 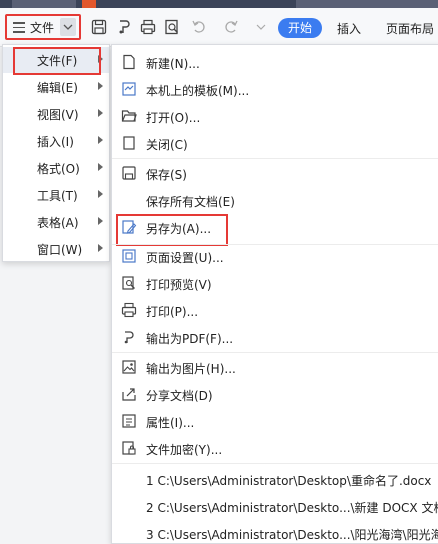 I want to click on menu-item-view: 视图(V), so click(x=56, y=114).